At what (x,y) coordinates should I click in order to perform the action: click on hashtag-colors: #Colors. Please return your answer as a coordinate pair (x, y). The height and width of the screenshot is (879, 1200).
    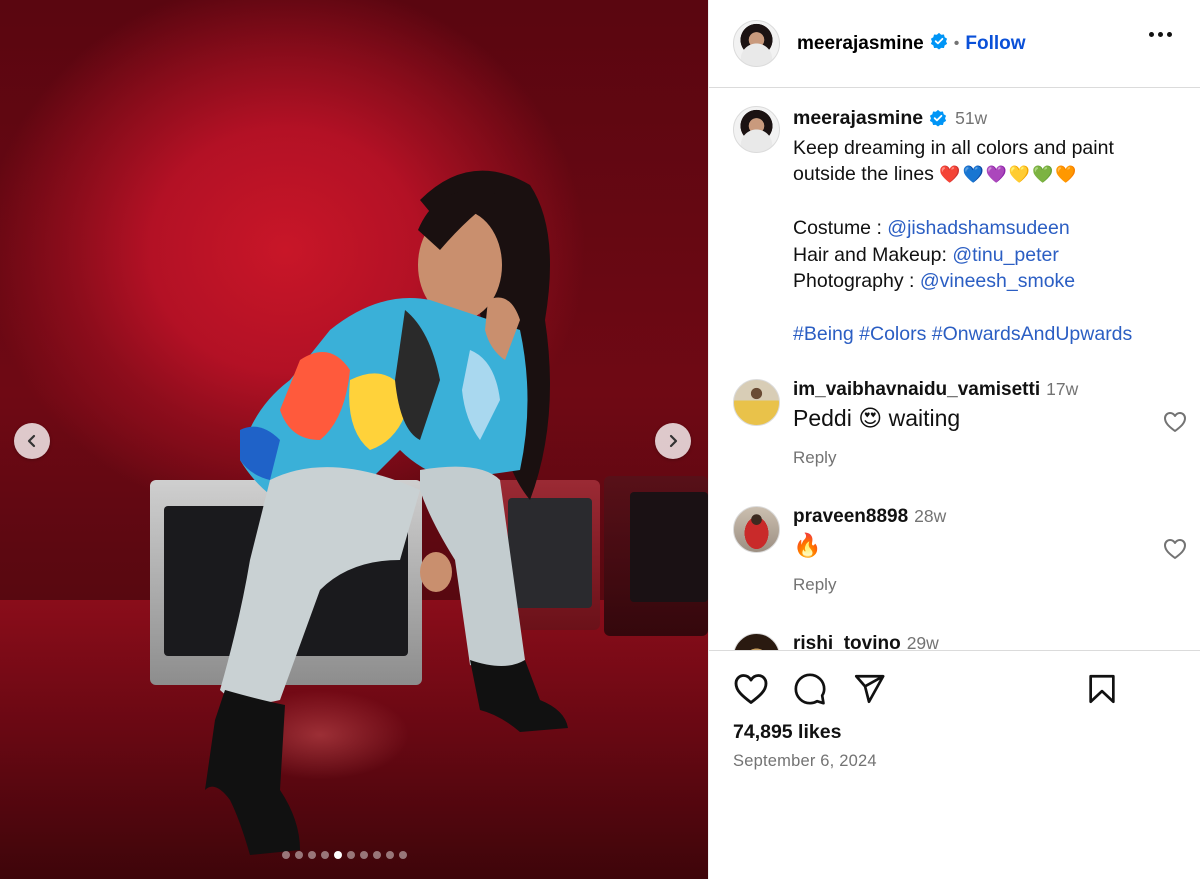
    Looking at the image, I should click on (892, 334).